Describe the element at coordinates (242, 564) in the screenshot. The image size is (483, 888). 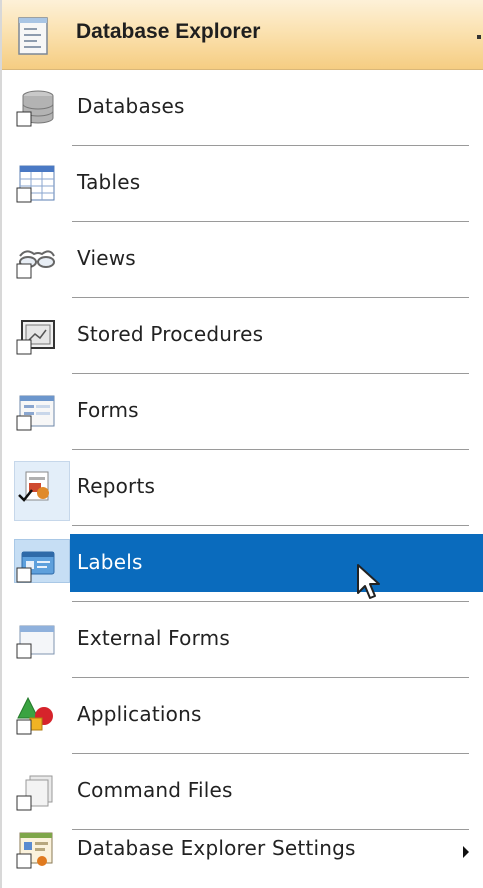
I see `menu-item-labels: Labels` at that location.